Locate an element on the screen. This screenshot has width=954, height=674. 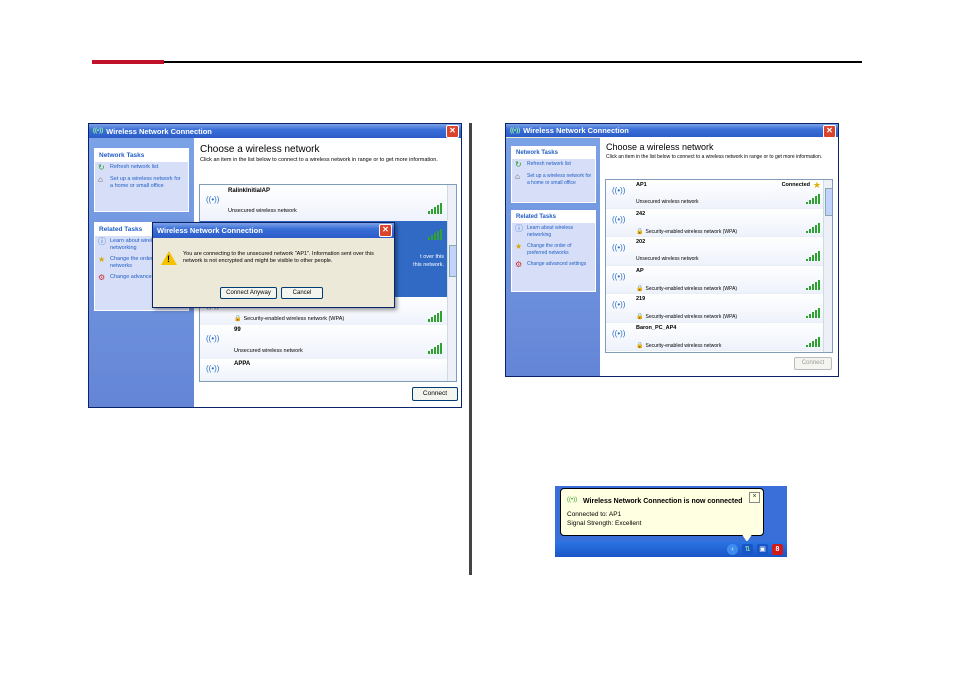
balloon-signal-strength: Signal Strength: Excellent is located at coordinates (604, 523).